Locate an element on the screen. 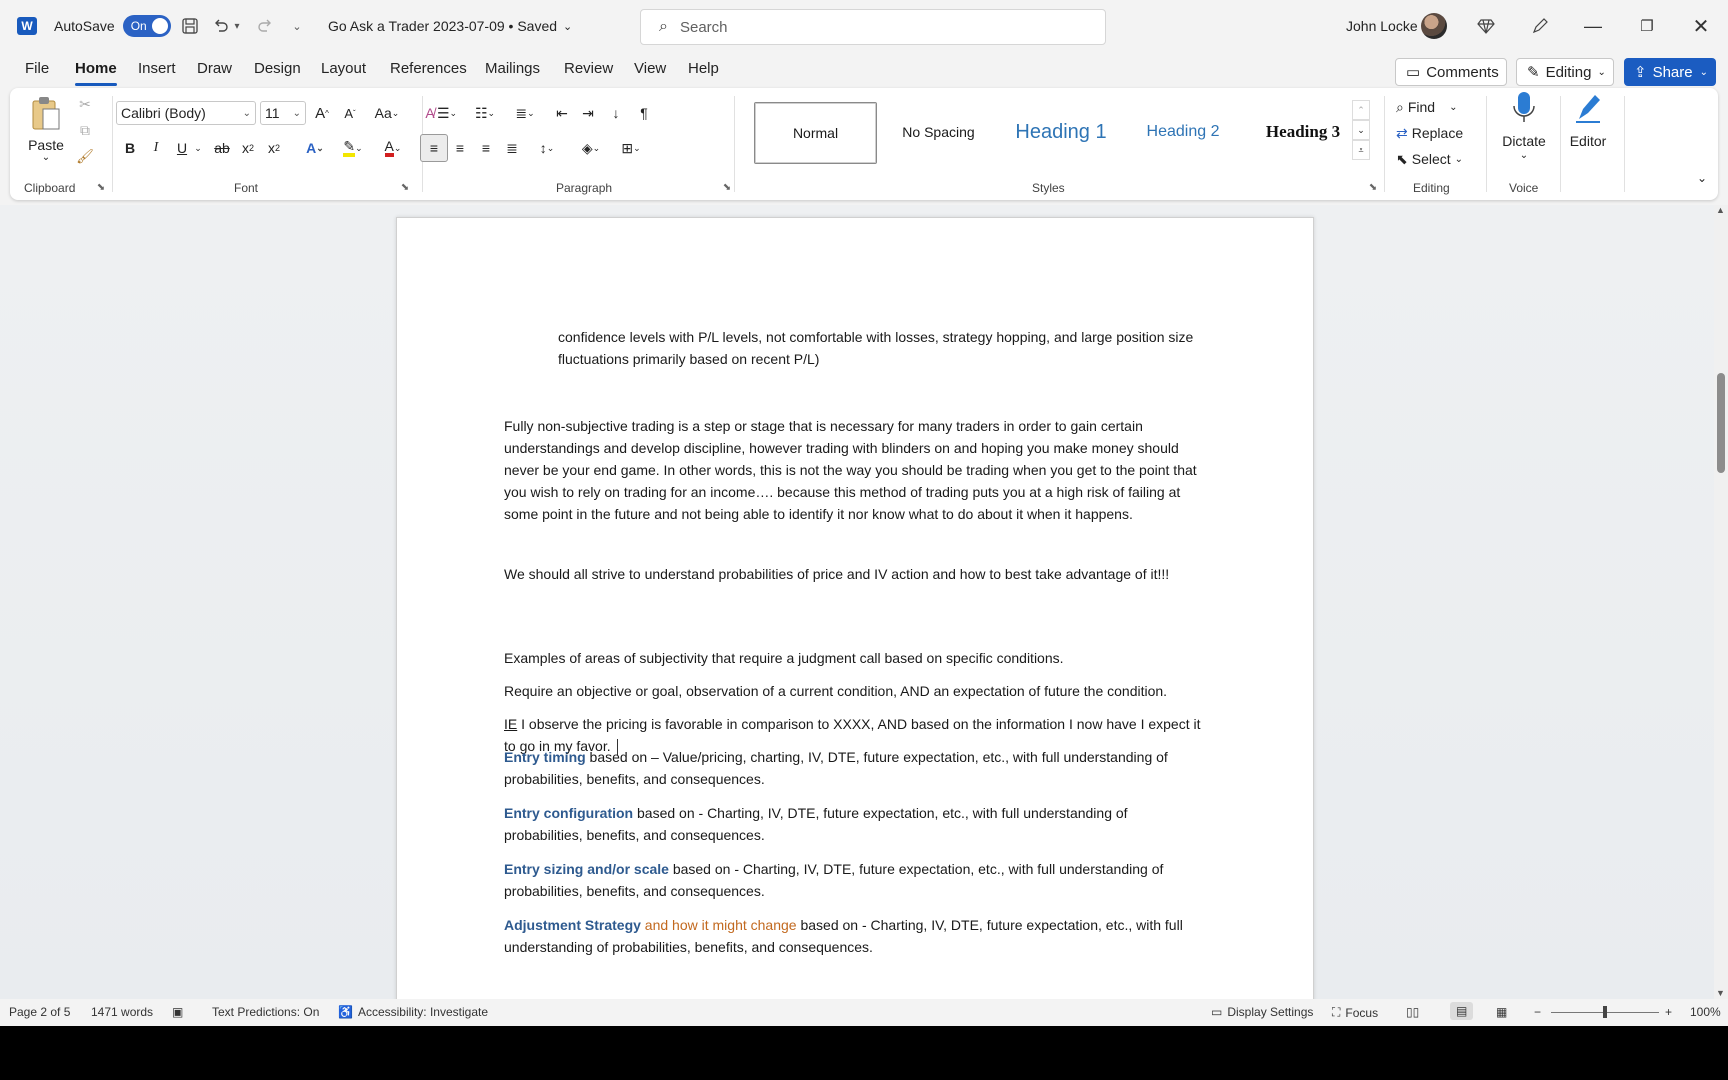  tab-view: View is located at coordinates (650, 68).